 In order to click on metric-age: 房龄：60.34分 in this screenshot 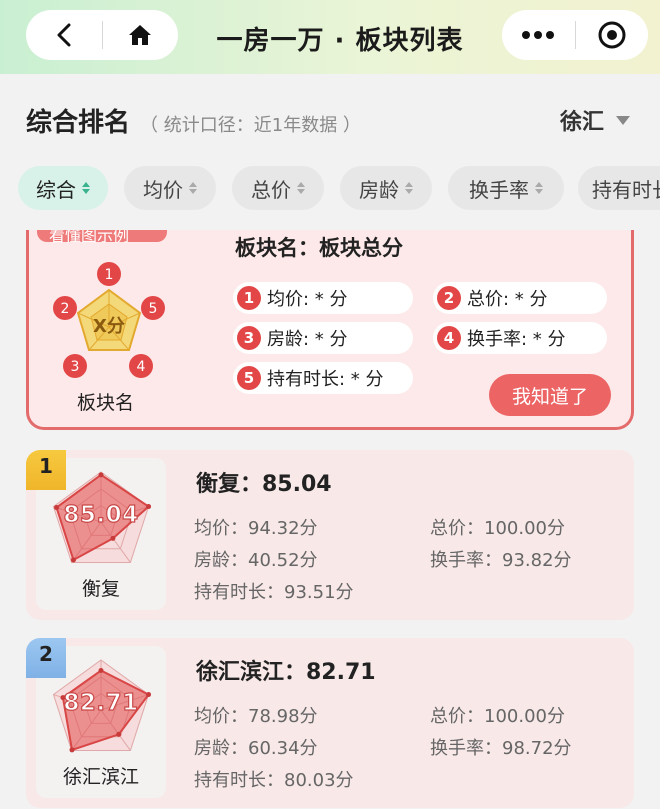, I will do `click(256, 748)`.